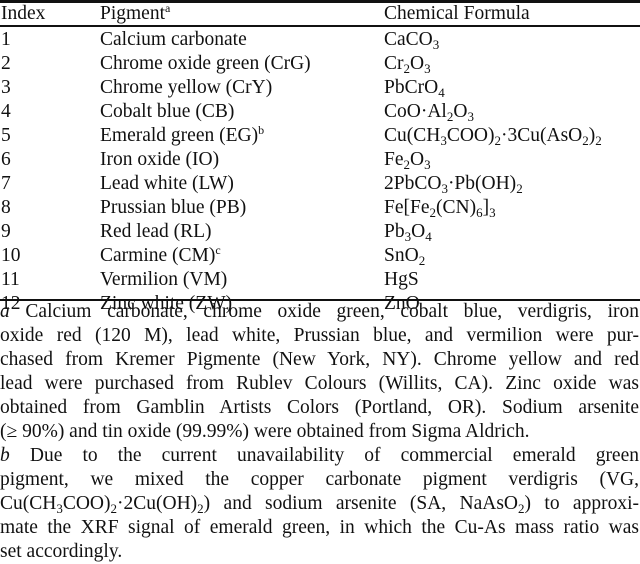 Image resolution: width=640 pixels, height=564 pixels. What do you see at coordinates (205, 63) in the screenshot?
I see `cell-pigment: Chrome oxide green (CrG)` at bounding box center [205, 63].